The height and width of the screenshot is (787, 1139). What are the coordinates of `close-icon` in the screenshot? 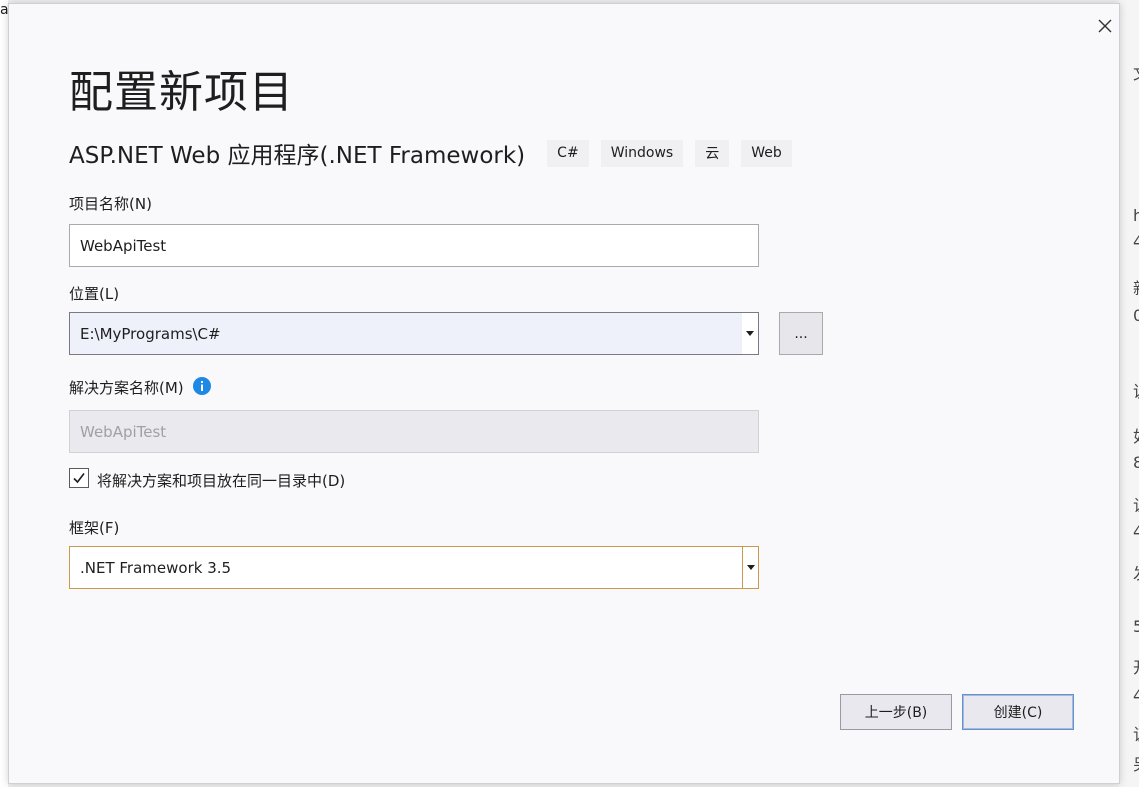 It's located at (1105, 26).